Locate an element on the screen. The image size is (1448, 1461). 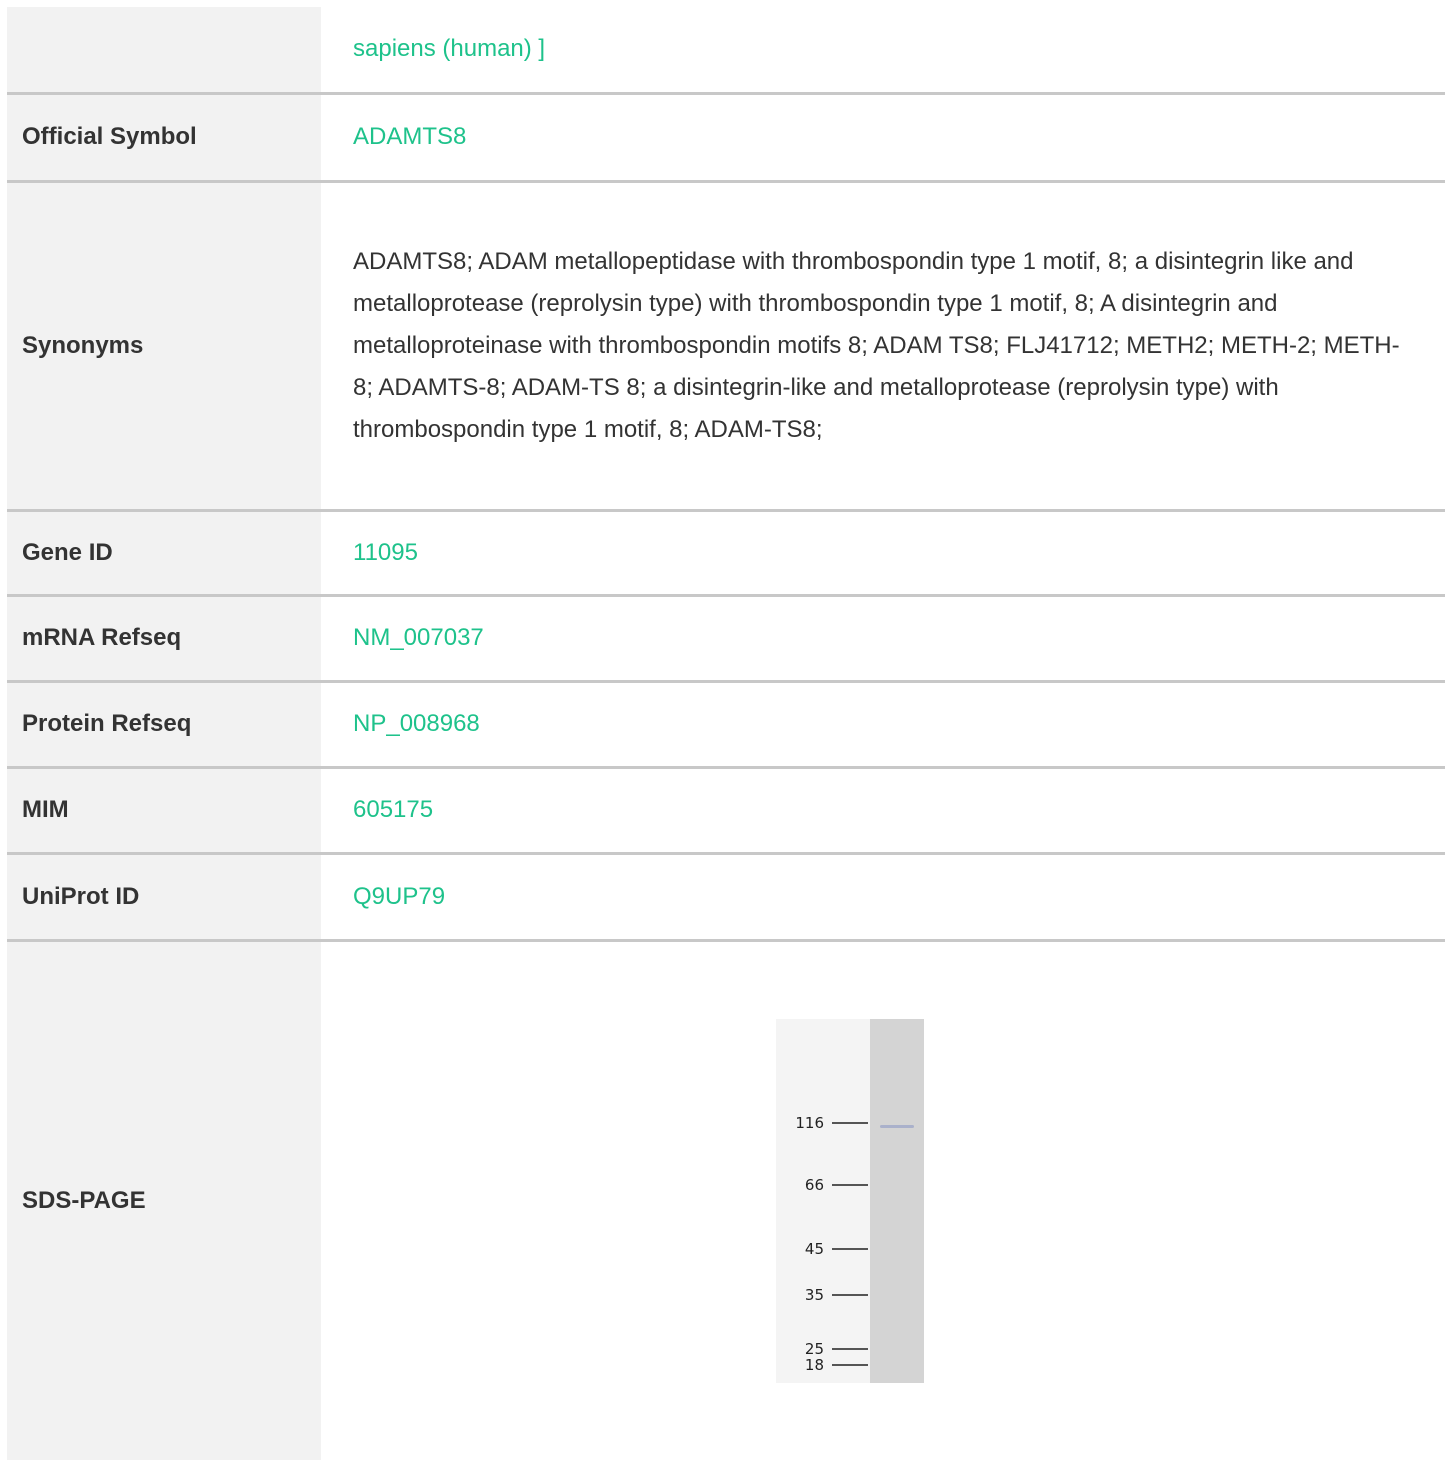
marker-35: 35 is located at coordinates (823, 1295).